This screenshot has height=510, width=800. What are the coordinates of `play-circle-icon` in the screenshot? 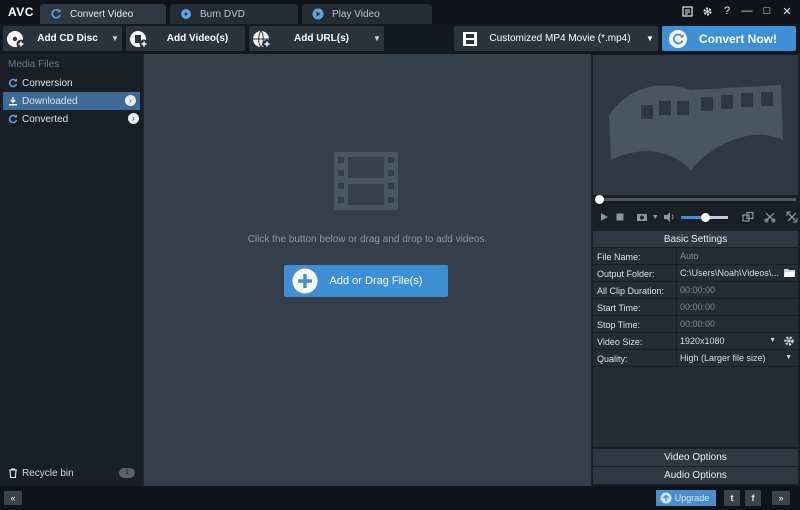 It's located at (318, 14).